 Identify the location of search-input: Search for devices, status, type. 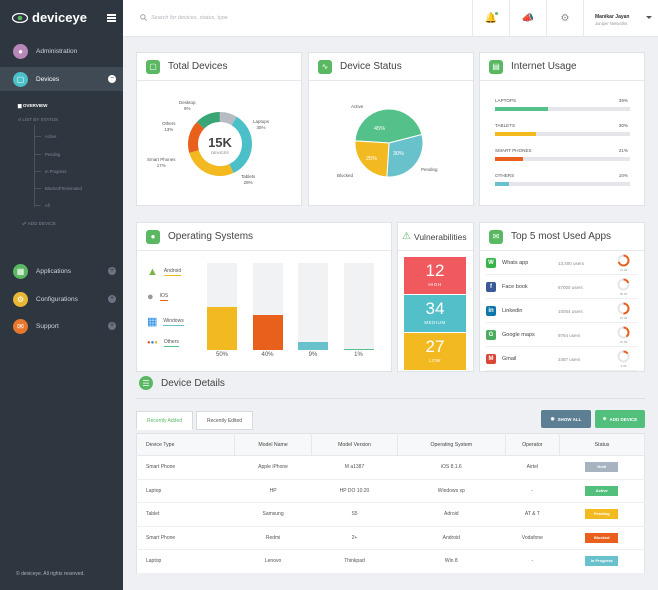
(184, 17).